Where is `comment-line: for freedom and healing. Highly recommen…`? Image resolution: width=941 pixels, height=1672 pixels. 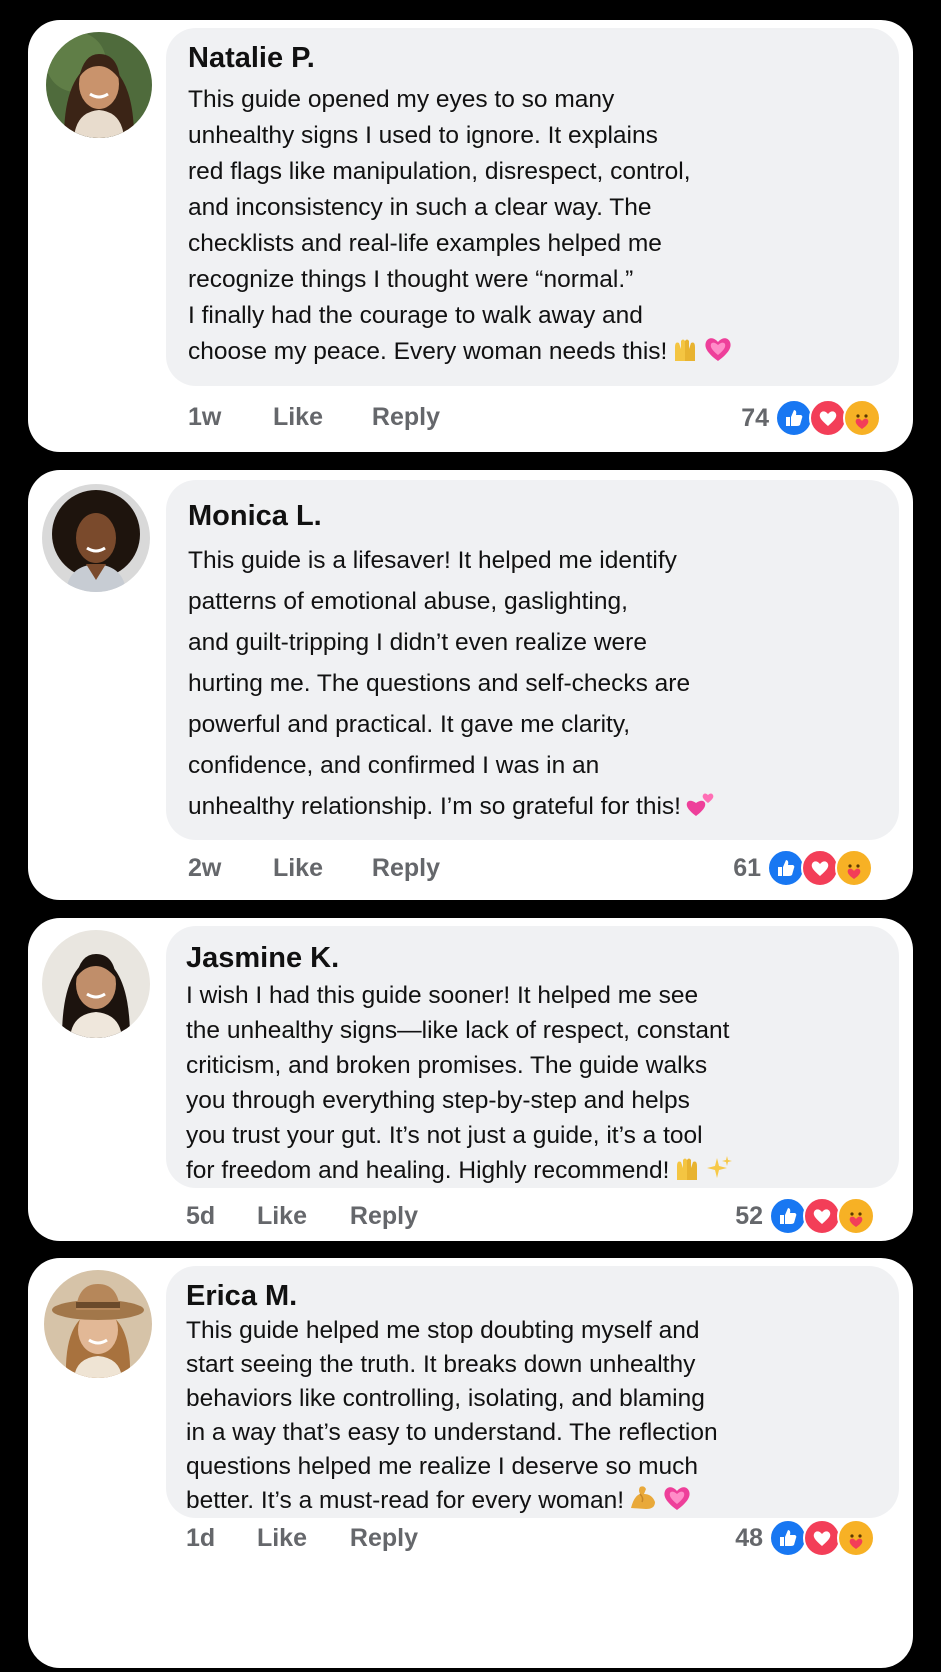 comment-line: for freedom and healing. Highly recommen… is located at coordinates (531, 1172).